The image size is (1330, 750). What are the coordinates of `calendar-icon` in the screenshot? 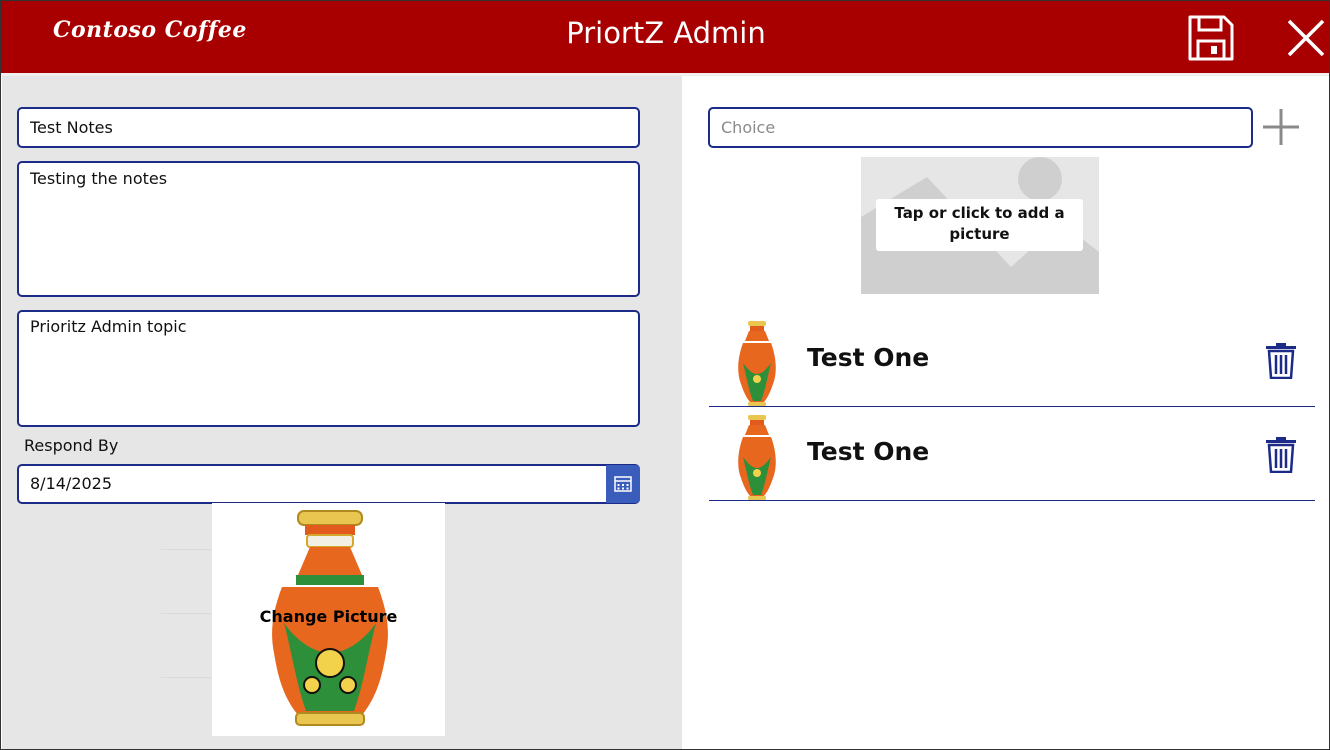 It's located at (623, 484).